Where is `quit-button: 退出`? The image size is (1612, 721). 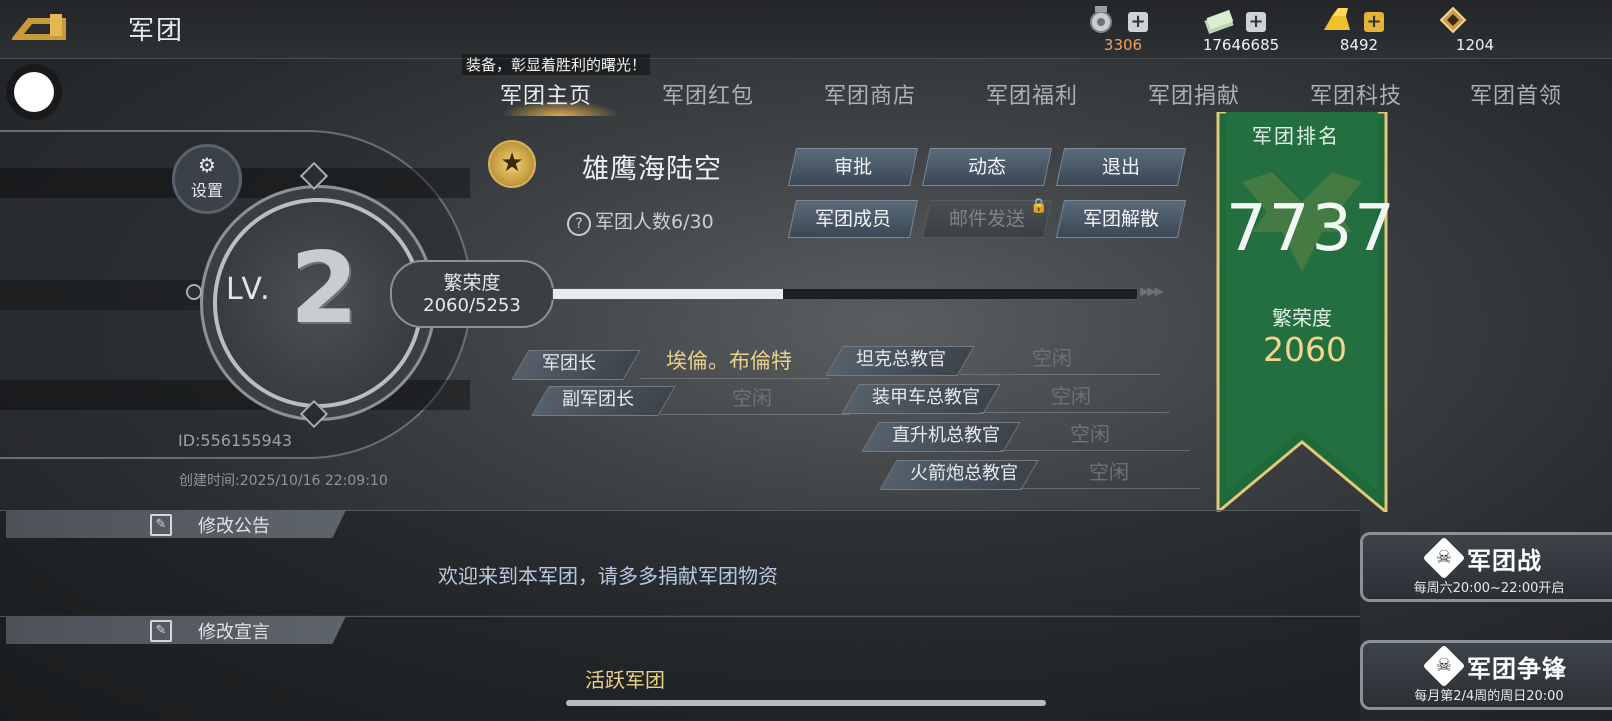
quit-button: 退出 is located at coordinates (1121, 167).